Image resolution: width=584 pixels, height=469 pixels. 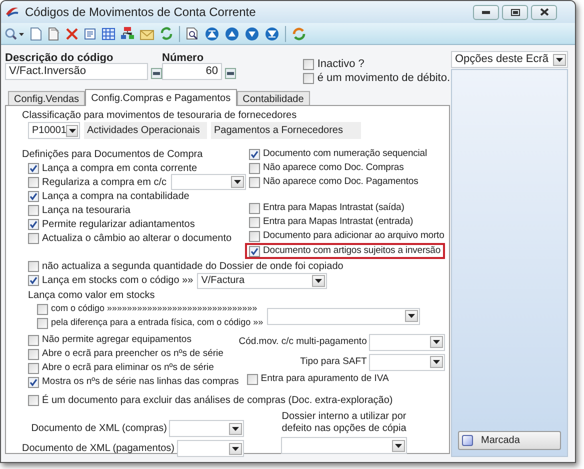 I want to click on section-label: Definições para Documentos de Compra, so click(x=113, y=154).